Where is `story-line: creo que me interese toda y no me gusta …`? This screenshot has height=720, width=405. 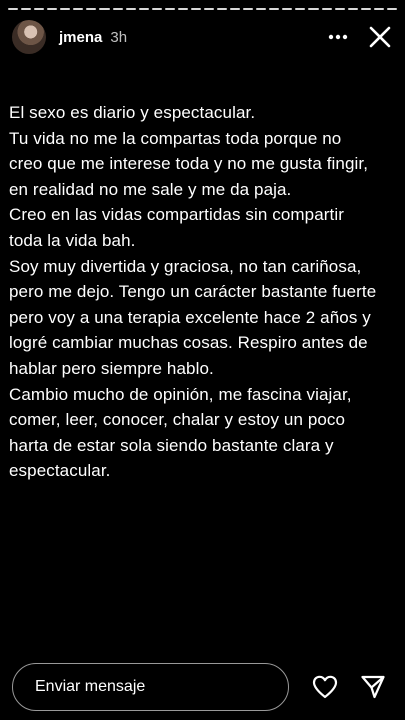 story-line: creo que me interese toda y no me gusta … is located at coordinates (189, 164).